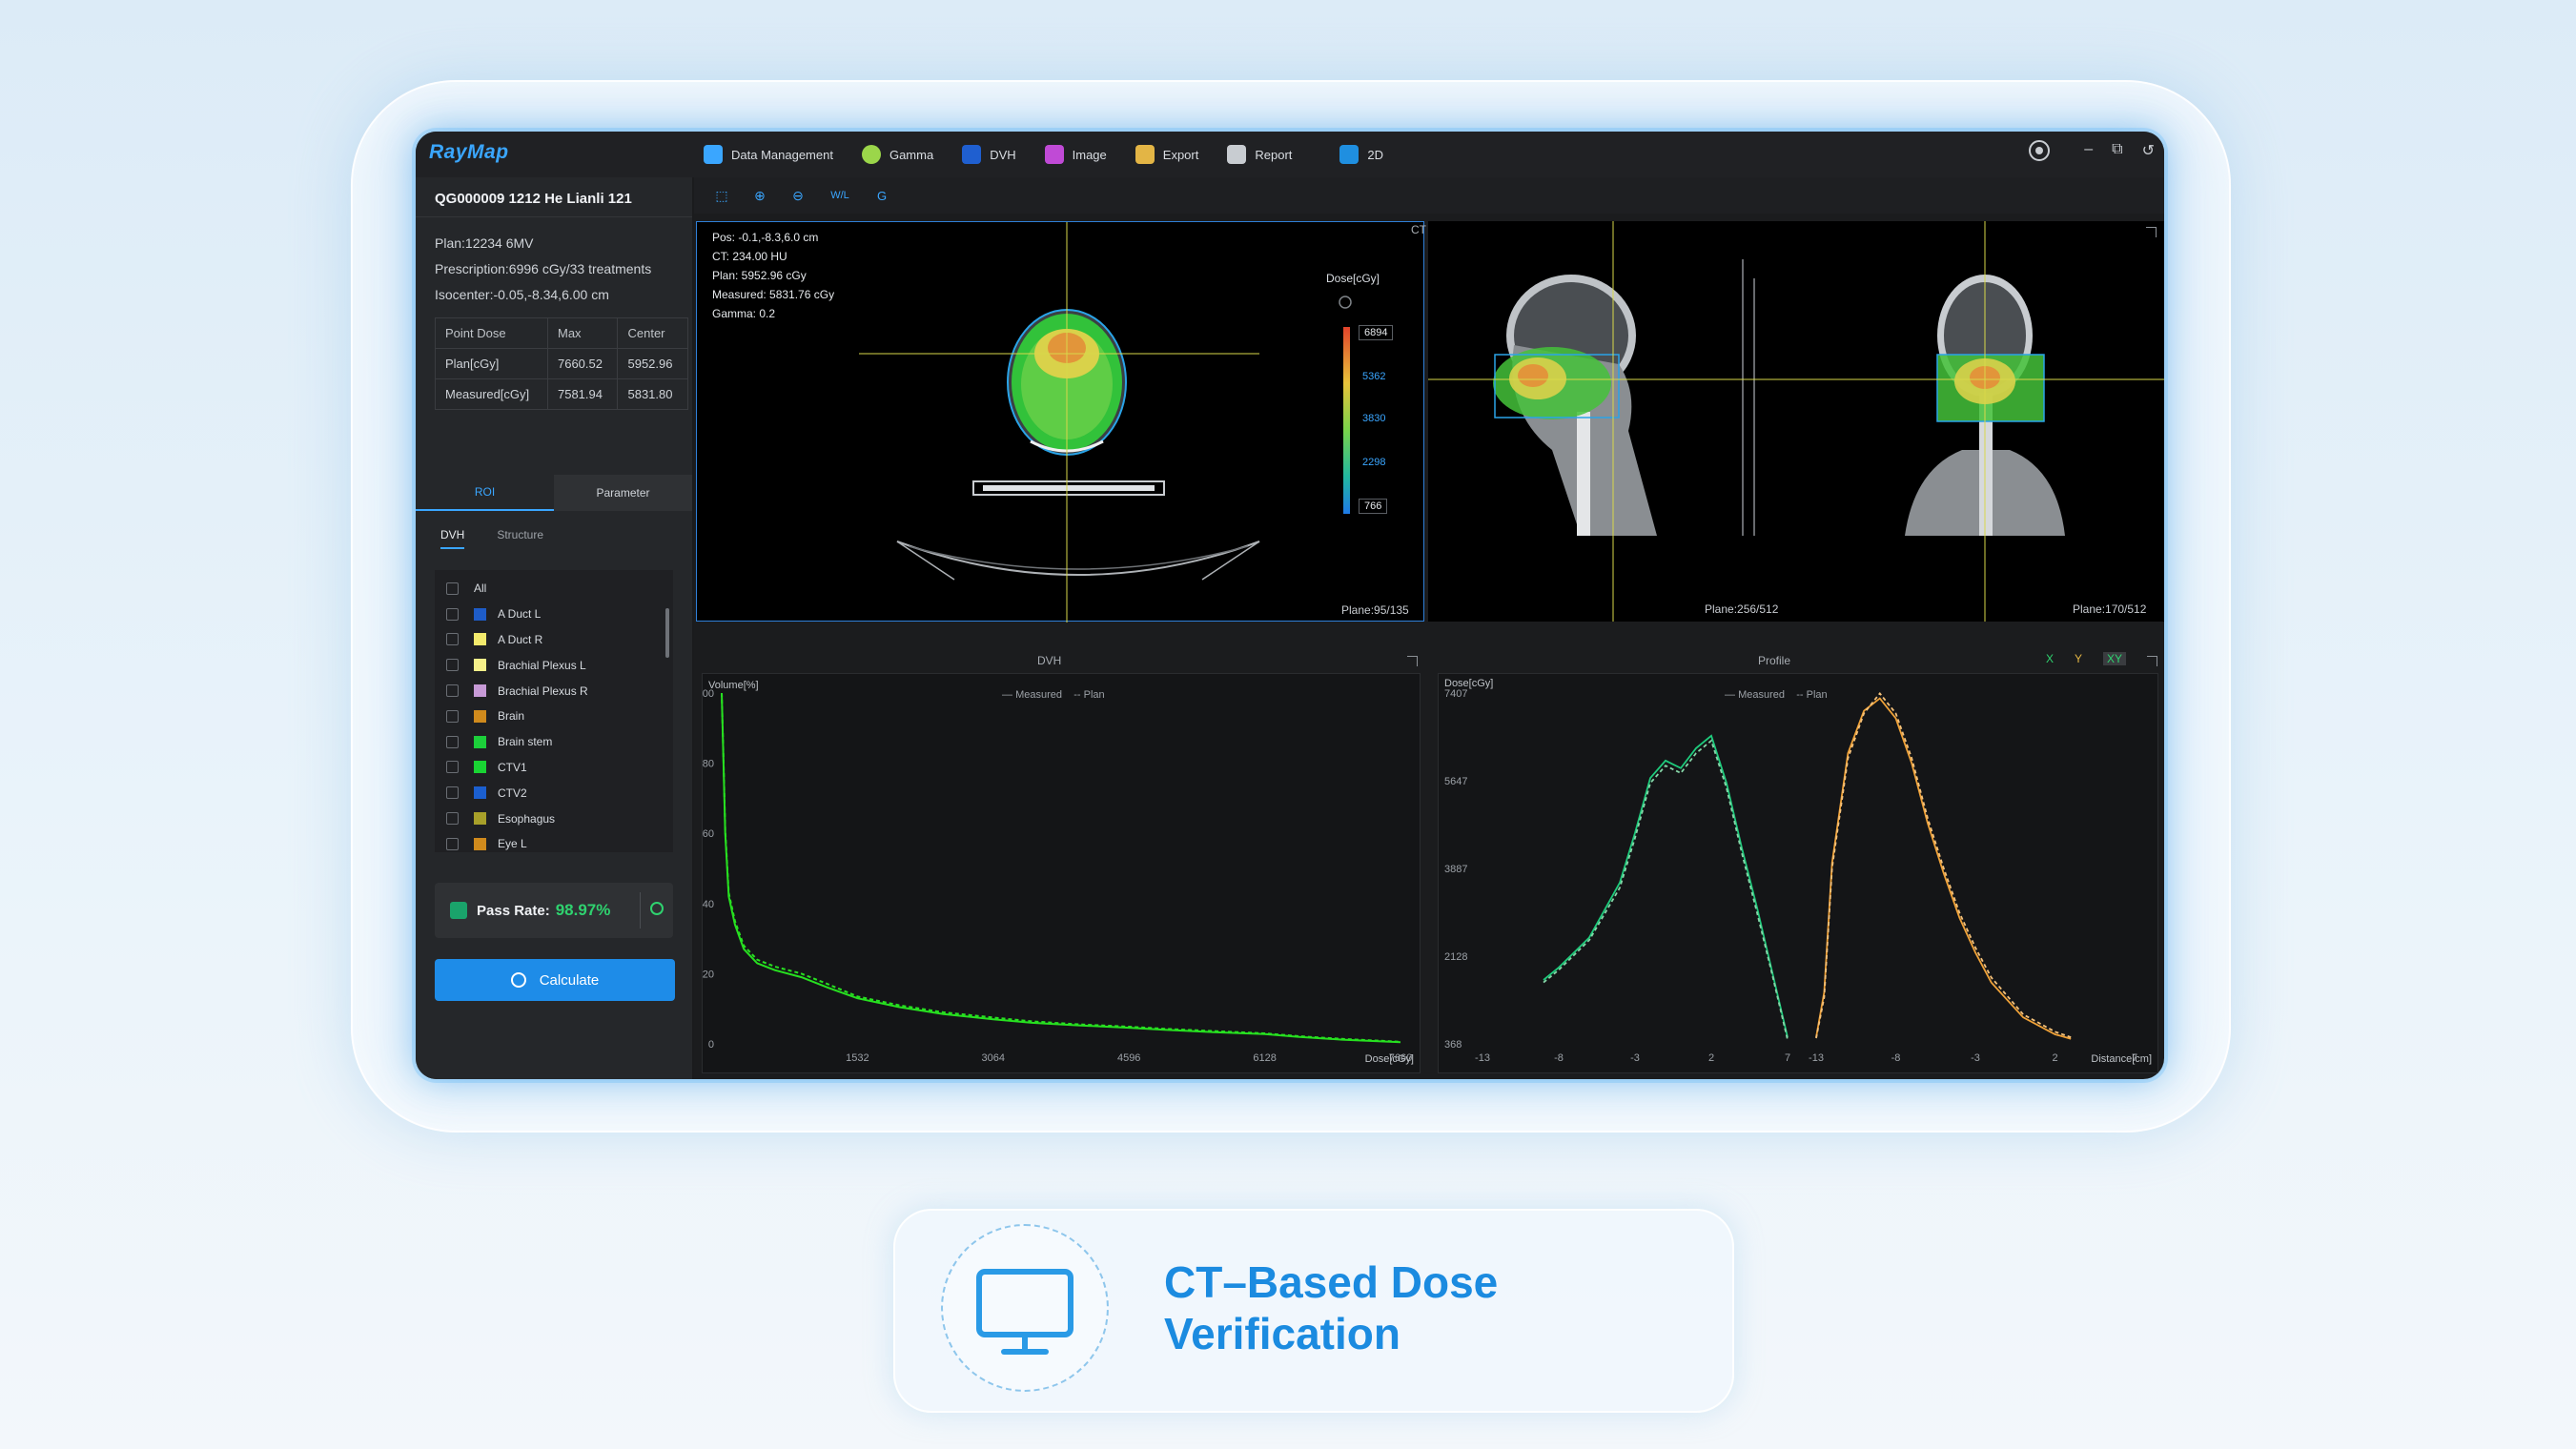 The image size is (2576, 1449). I want to click on ct-hu-readout: CT: 234.00 HU, so click(749, 256).